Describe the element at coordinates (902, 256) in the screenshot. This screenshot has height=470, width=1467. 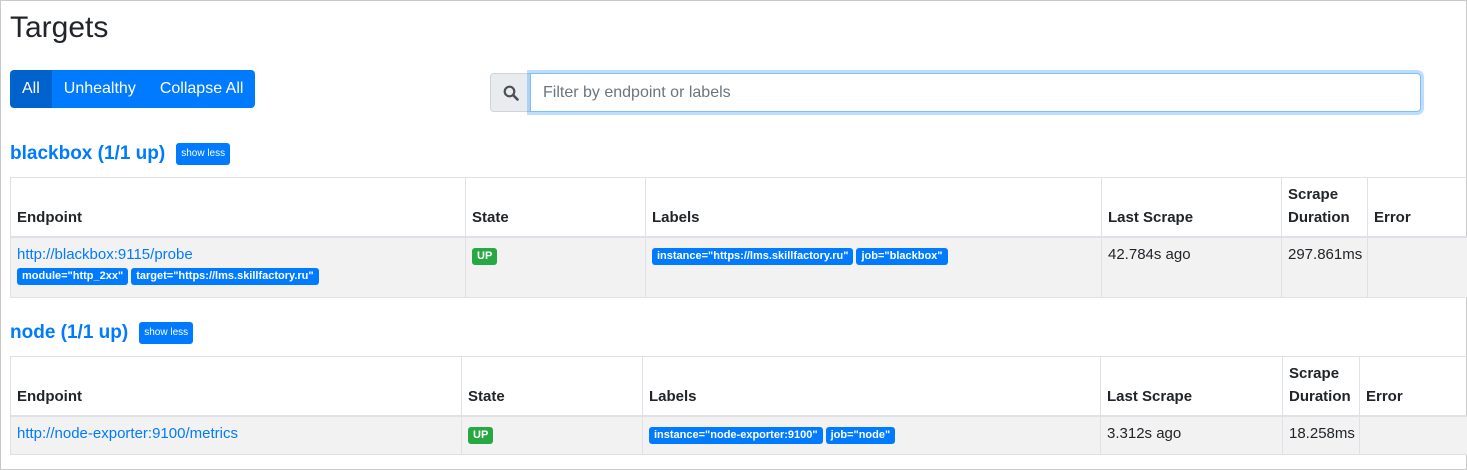
I see `label-badge: job="blackbox"` at that location.